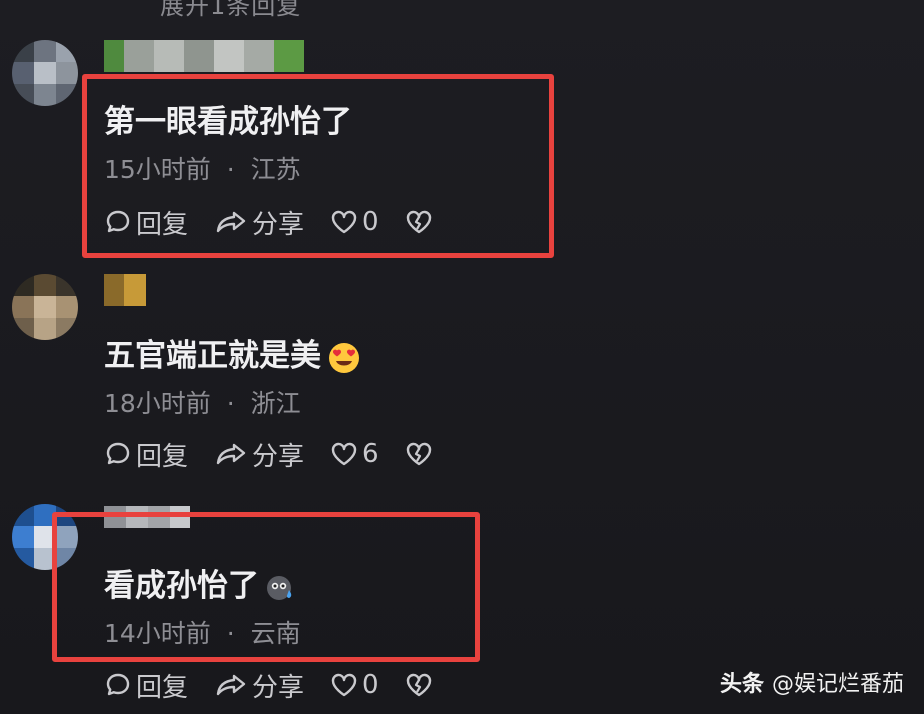 This screenshot has height=714, width=924. What do you see at coordinates (741, 684) in the screenshot?
I see `watermark-brand: 头条` at bounding box center [741, 684].